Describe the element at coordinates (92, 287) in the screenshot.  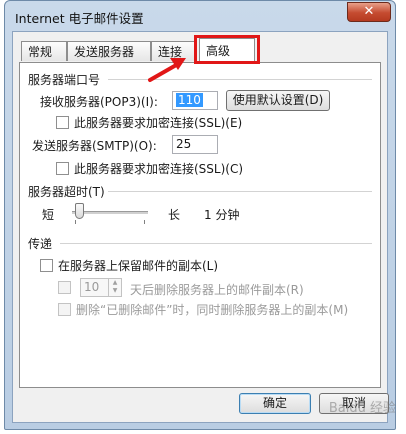
I see `remove-after-days-value: 10` at that location.